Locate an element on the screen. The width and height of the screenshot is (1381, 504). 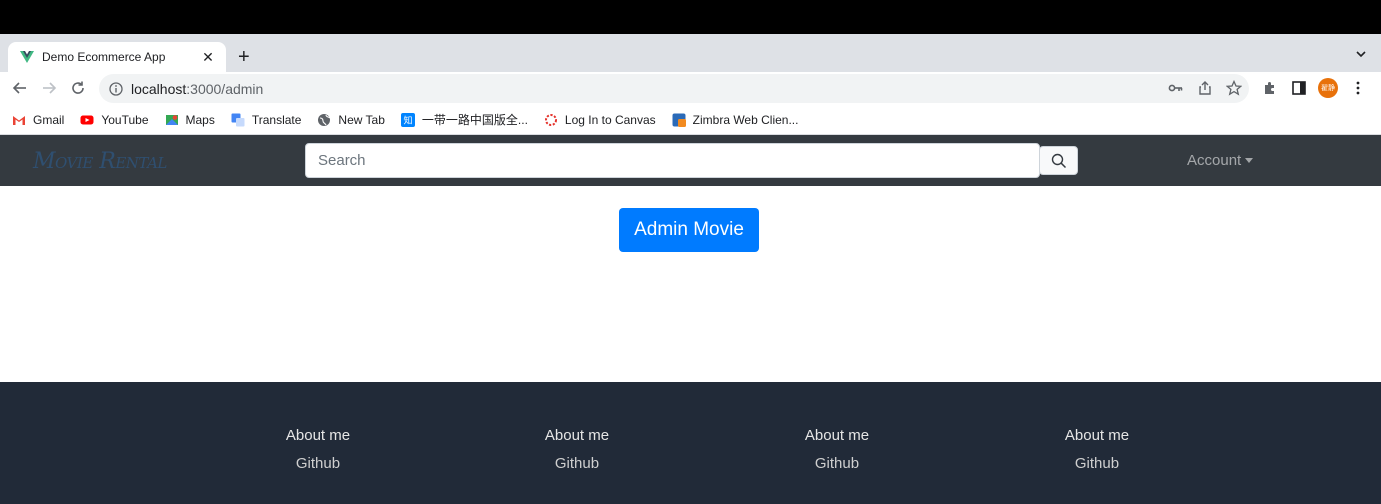
chevron-down-icon is located at coordinates (1361, 54).